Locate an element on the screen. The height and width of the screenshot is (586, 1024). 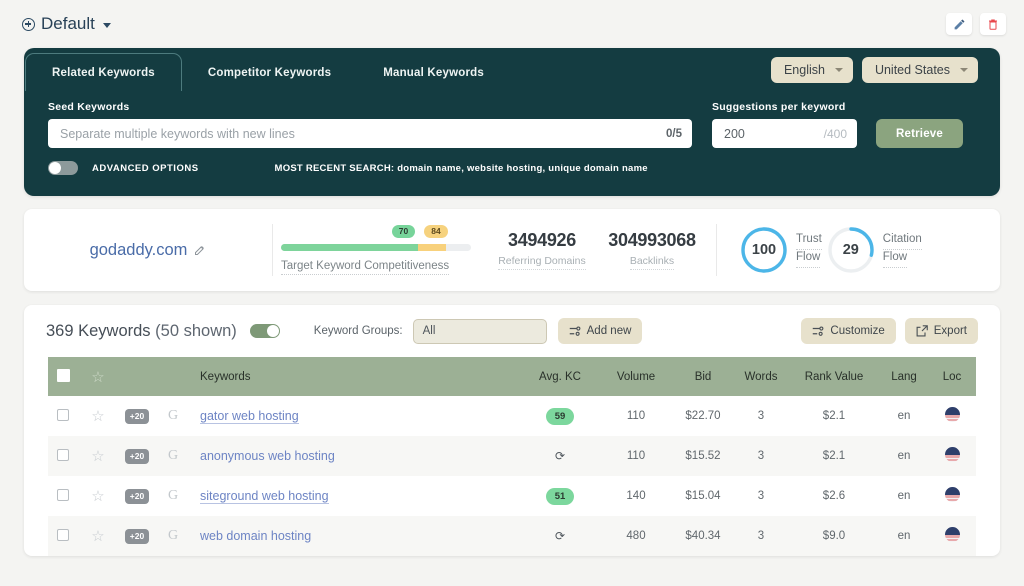
volume-header: Volume is located at coordinates (636, 376).